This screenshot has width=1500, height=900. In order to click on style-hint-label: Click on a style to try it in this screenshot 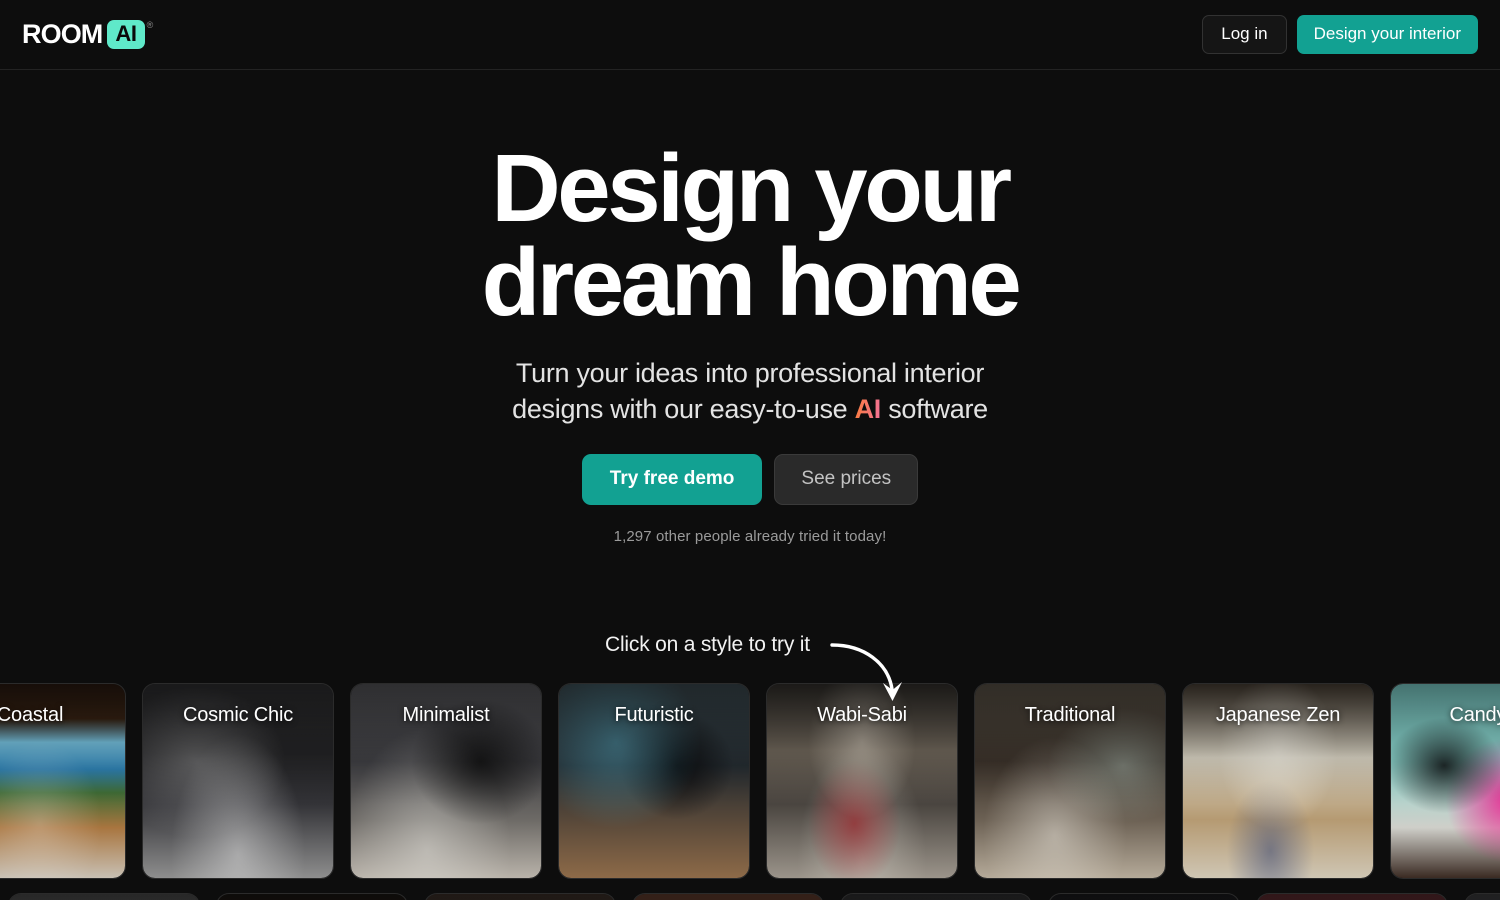, I will do `click(707, 644)`.